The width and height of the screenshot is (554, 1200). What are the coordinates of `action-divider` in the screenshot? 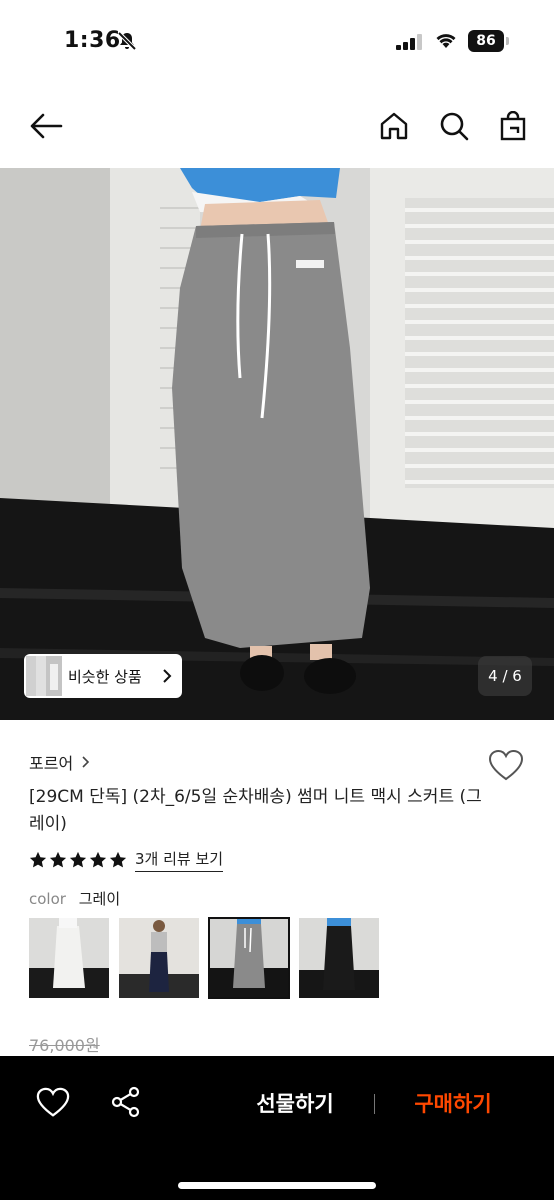 It's located at (374, 1104).